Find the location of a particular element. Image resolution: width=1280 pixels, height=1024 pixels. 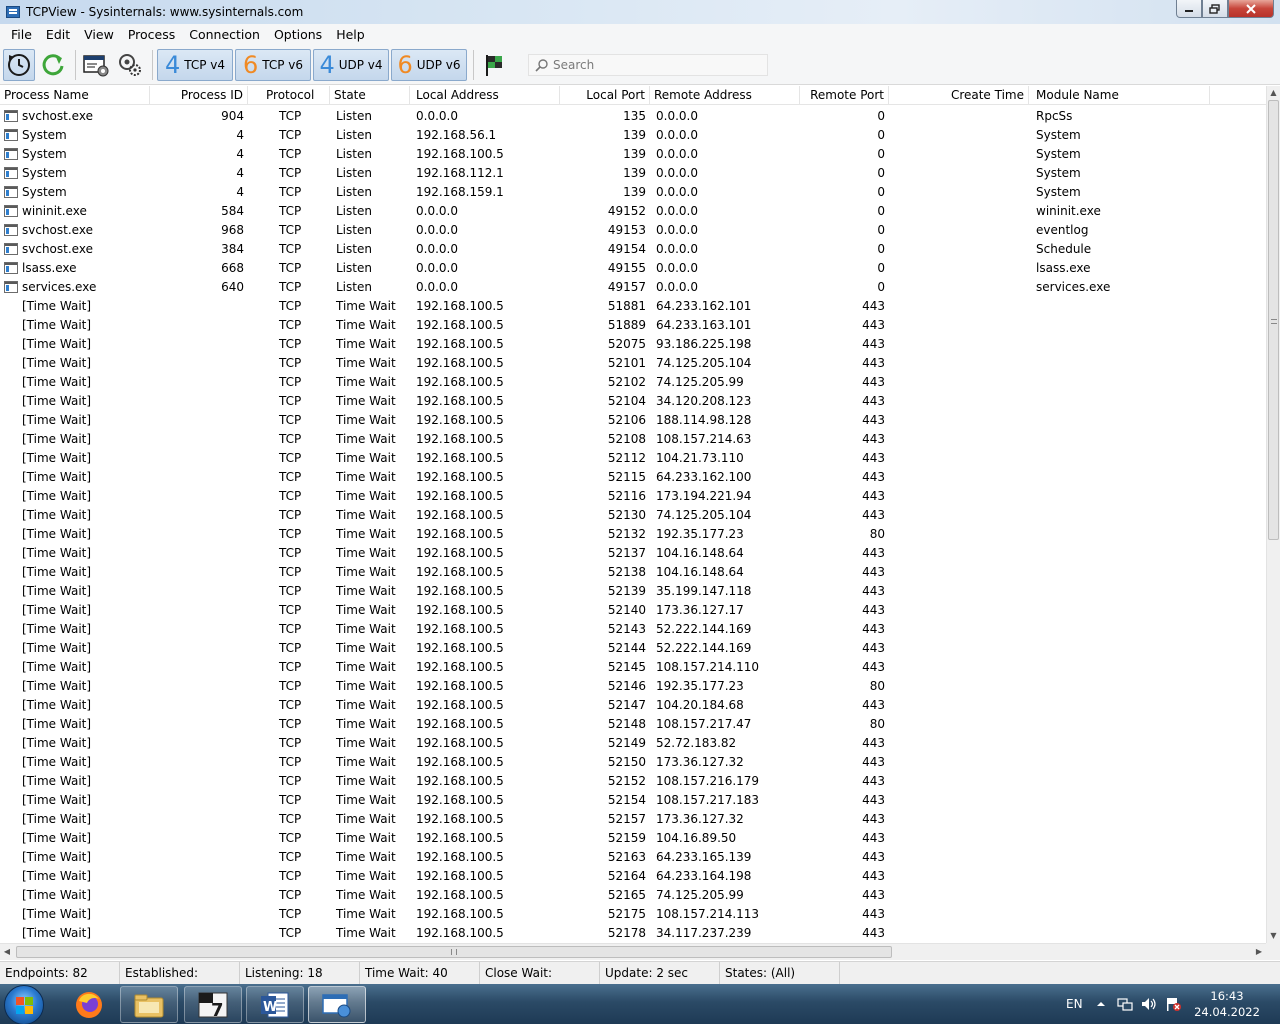

cell-module-name is located at coordinates (1119, 325).